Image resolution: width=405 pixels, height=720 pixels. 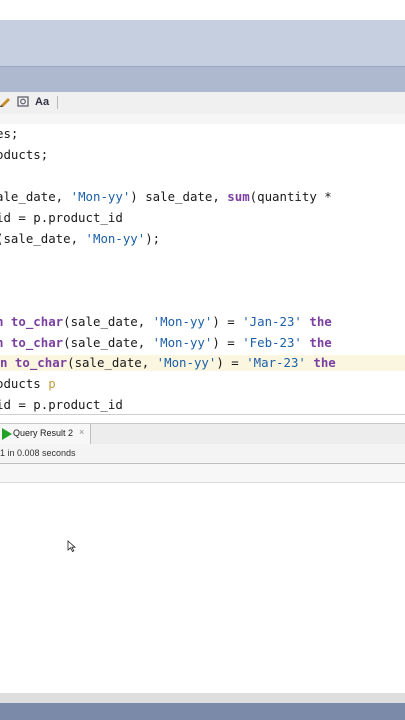 I want to click on results-tab-strip: Query Result 2 ×, so click(x=202, y=434).